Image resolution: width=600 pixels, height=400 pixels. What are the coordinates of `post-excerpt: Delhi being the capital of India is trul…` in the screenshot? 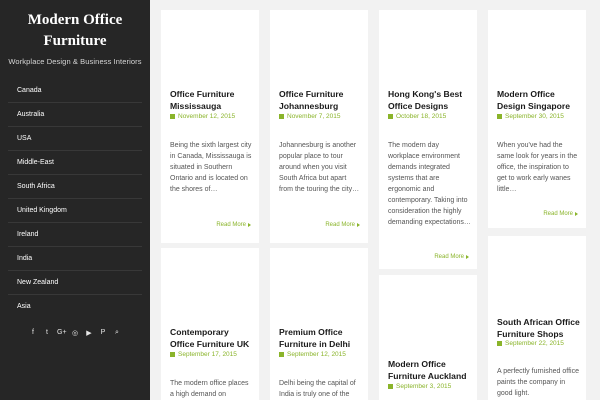 It's located at (317, 389).